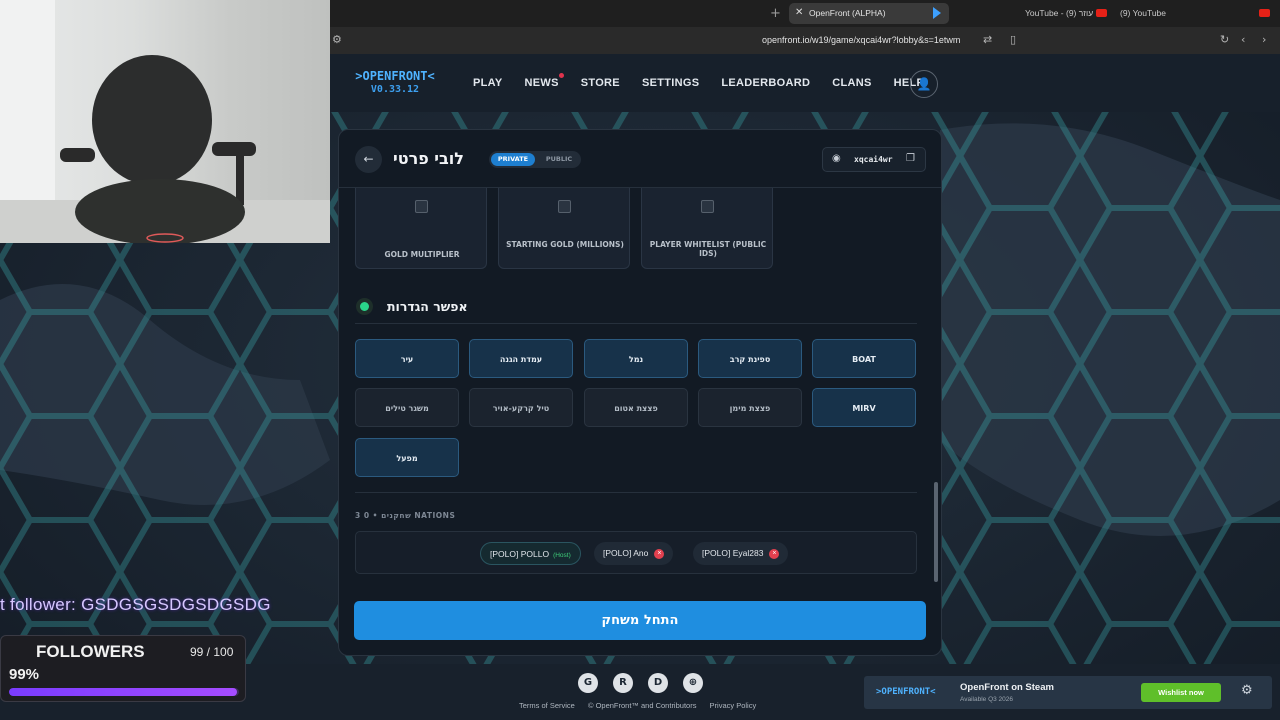 The width and height of the screenshot is (1280, 720). I want to click on followers-progress-bar, so click(124, 692).